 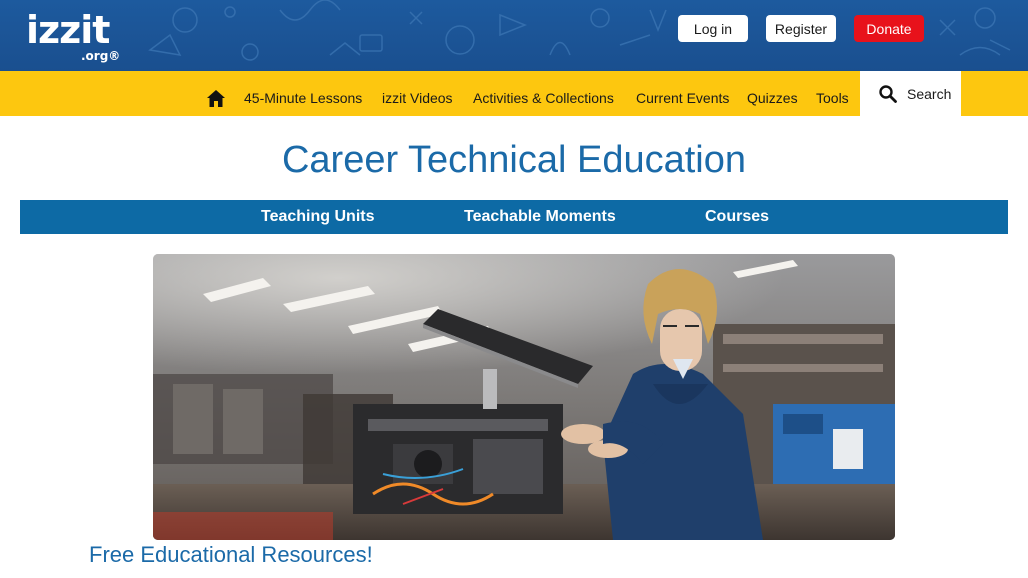 What do you see at coordinates (888, 93) in the screenshot?
I see `search-icon` at bounding box center [888, 93].